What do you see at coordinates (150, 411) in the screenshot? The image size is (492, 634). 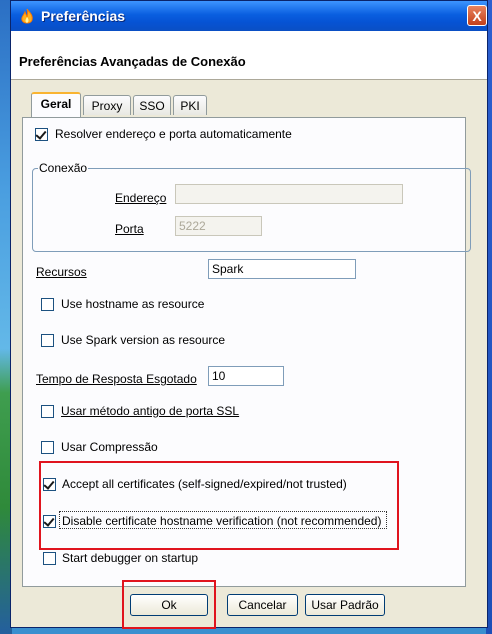 I see `old-ssl-label: Usar método antigo de porta SSL` at bounding box center [150, 411].